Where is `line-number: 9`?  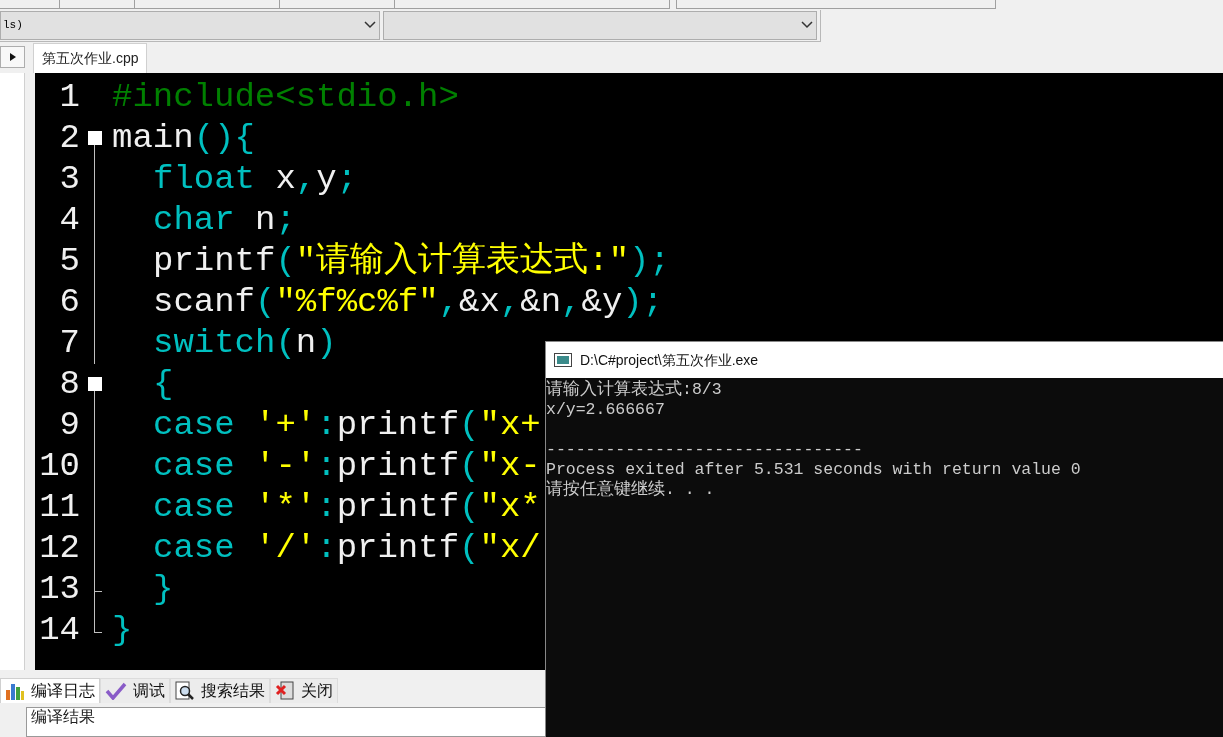 line-number: 9 is located at coordinates (69, 425).